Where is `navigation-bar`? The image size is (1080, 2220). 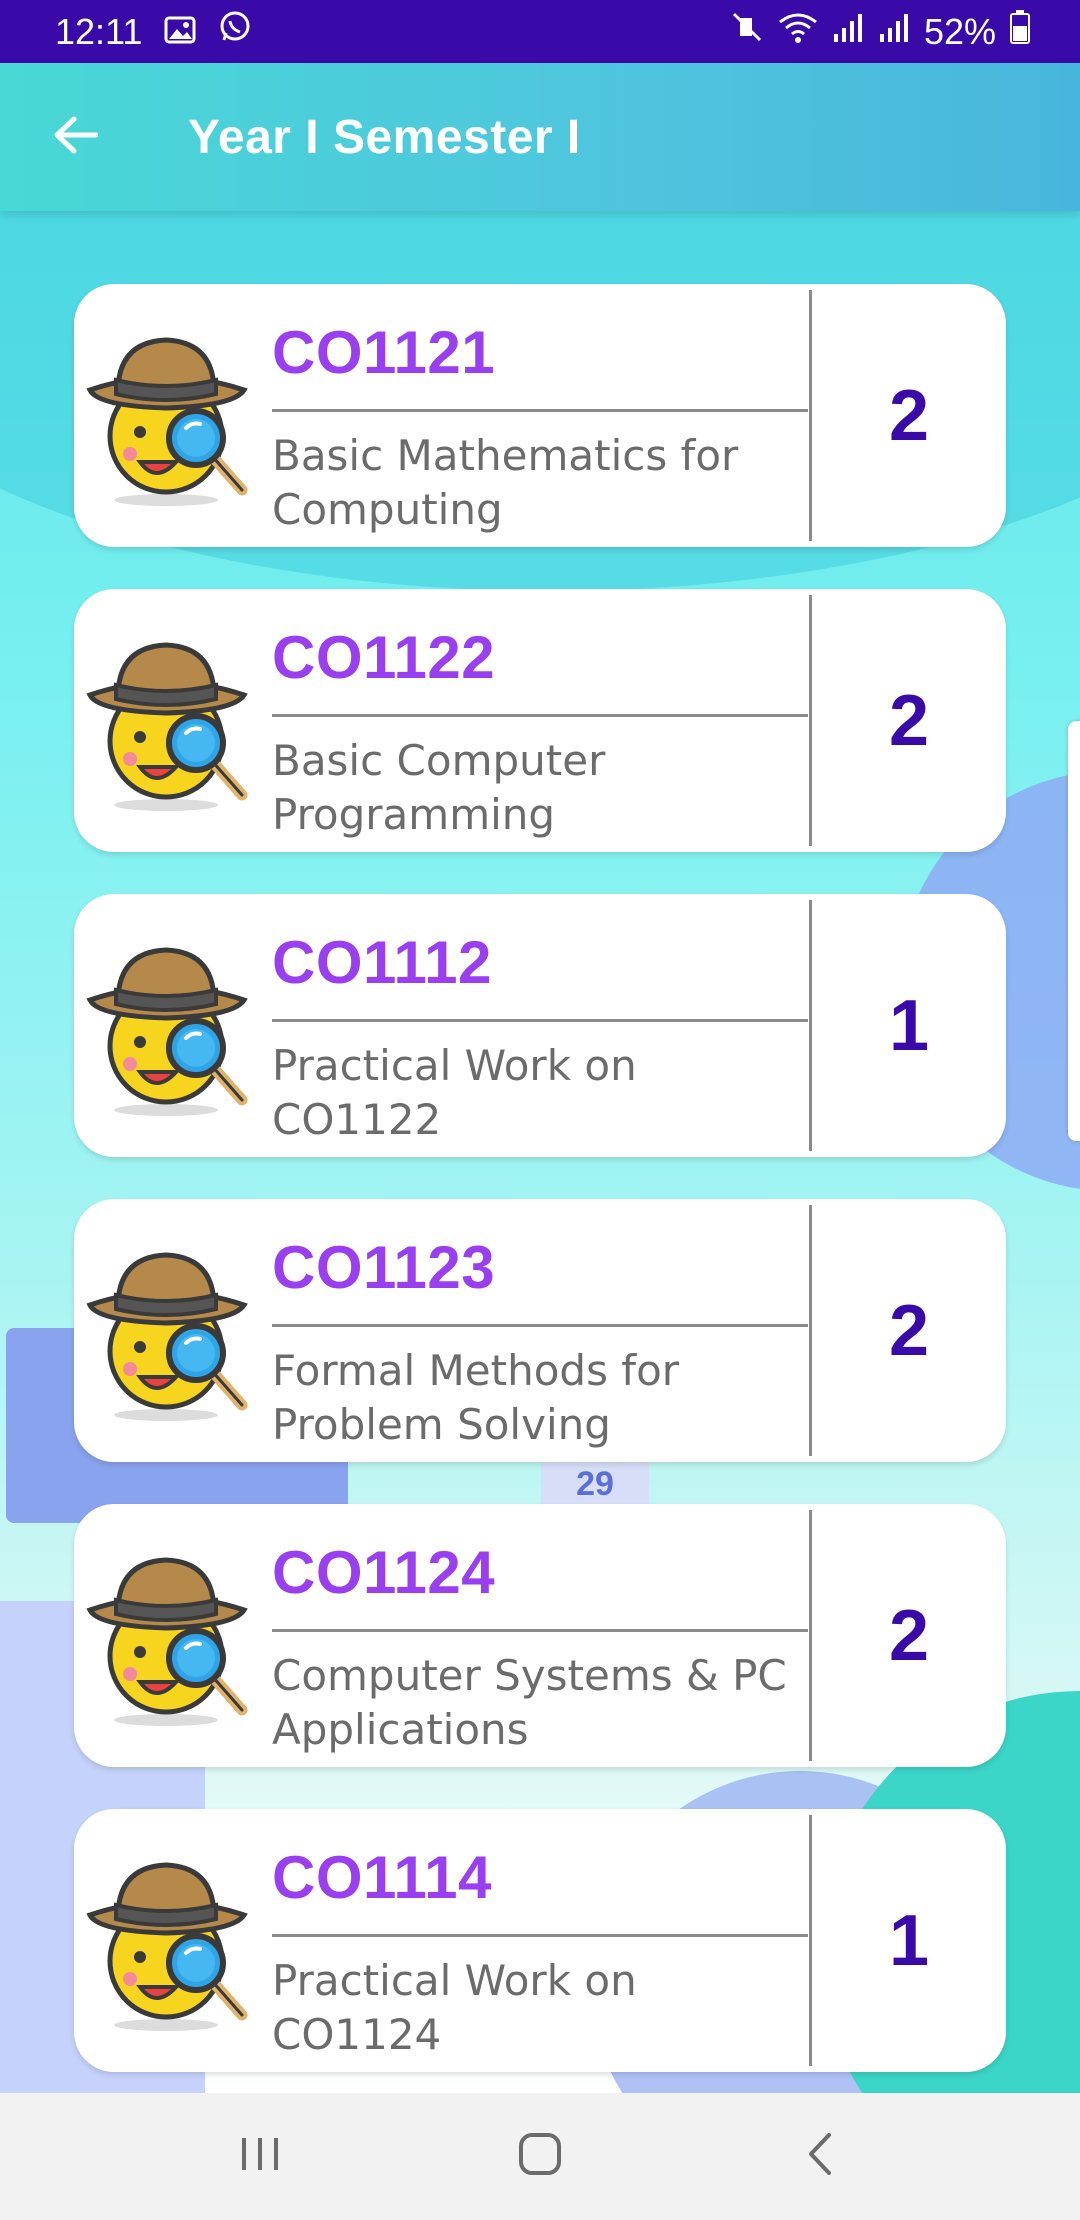
navigation-bar is located at coordinates (540, 2156).